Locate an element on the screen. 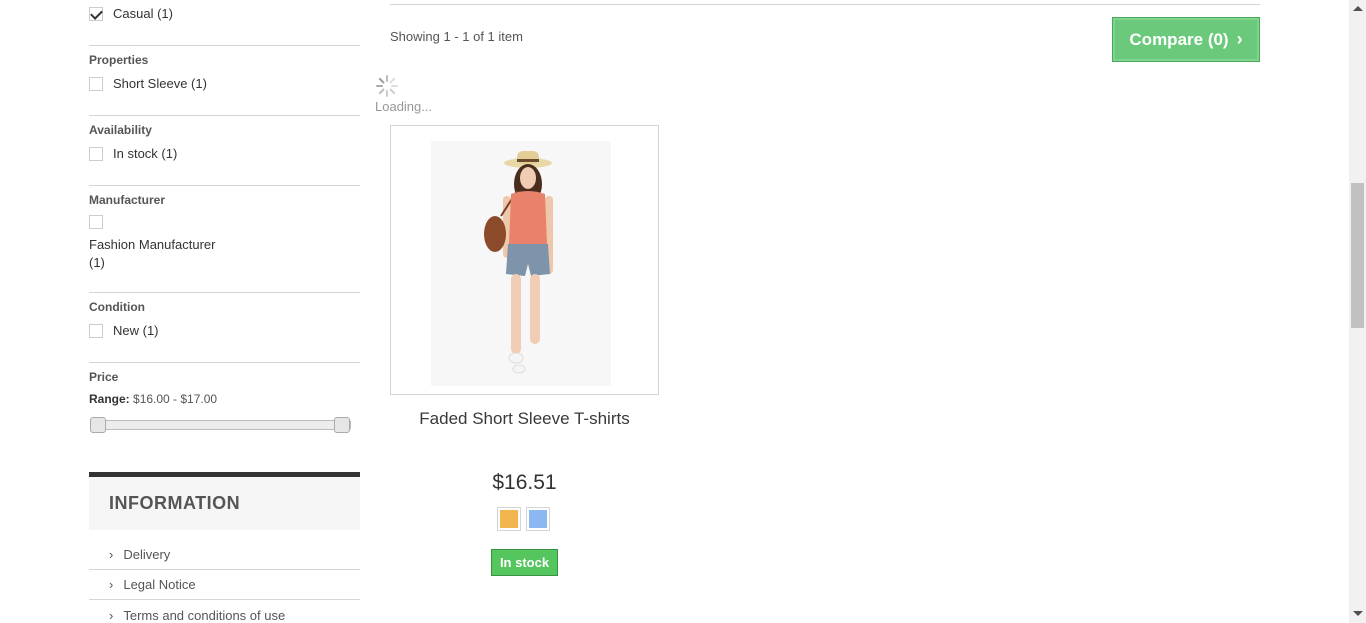 The width and height of the screenshot is (1366, 623). price-range: Range: $16.00 - $17.00 is located at coordinates (153, 399).